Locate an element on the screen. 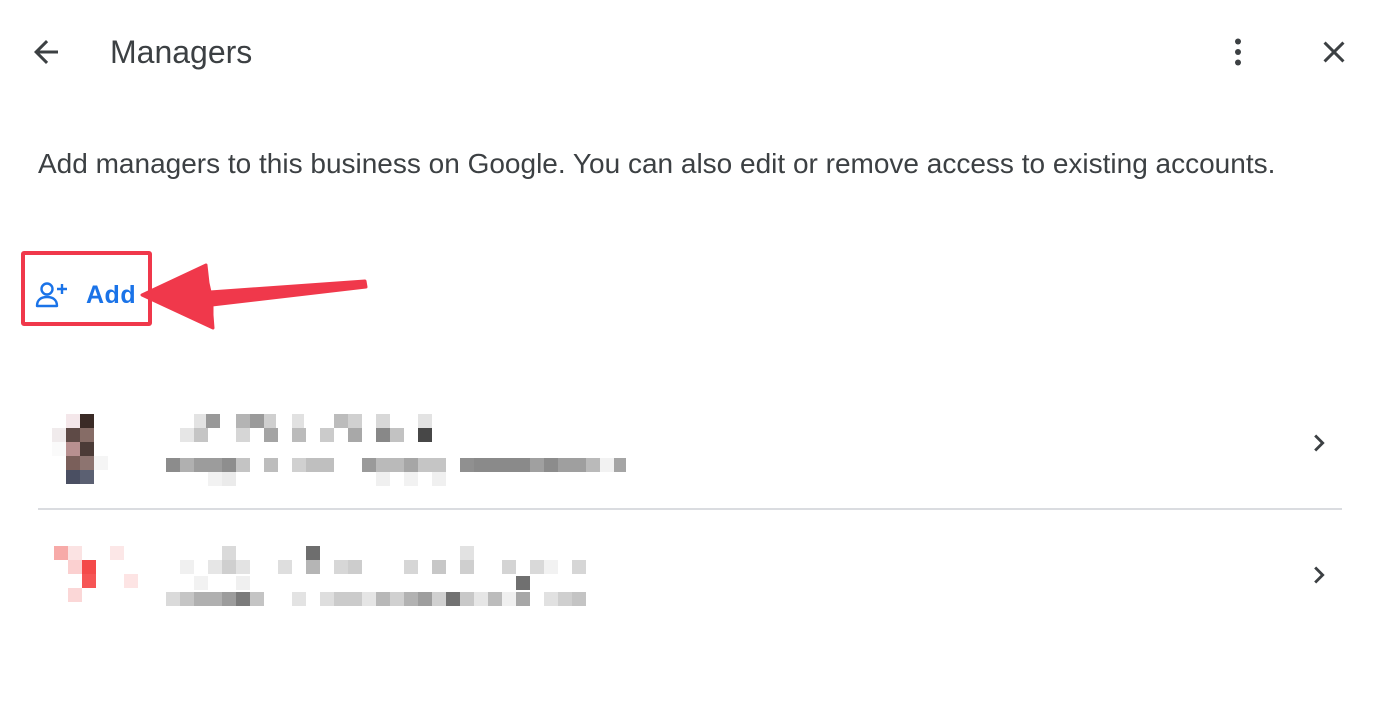 The image size is (1378, 708). more-options-button is located at coordinates (1238, 52).